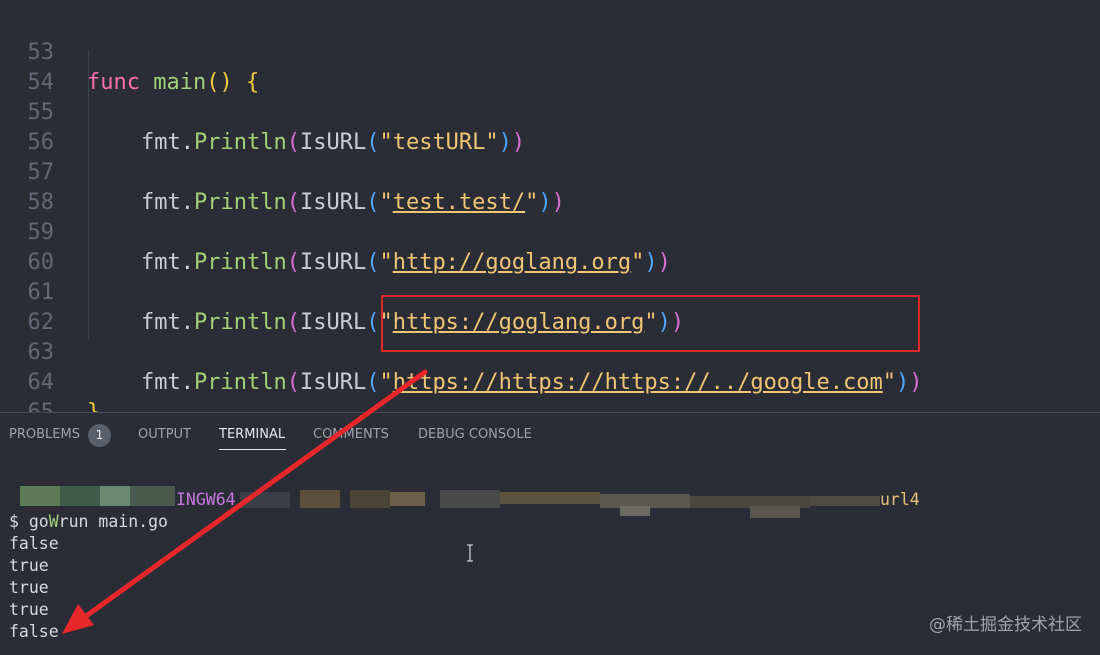 The height and width of the screenshot is (655, 1100). I want to click on terminal-command: $ go run main.go, so click(88, 521).